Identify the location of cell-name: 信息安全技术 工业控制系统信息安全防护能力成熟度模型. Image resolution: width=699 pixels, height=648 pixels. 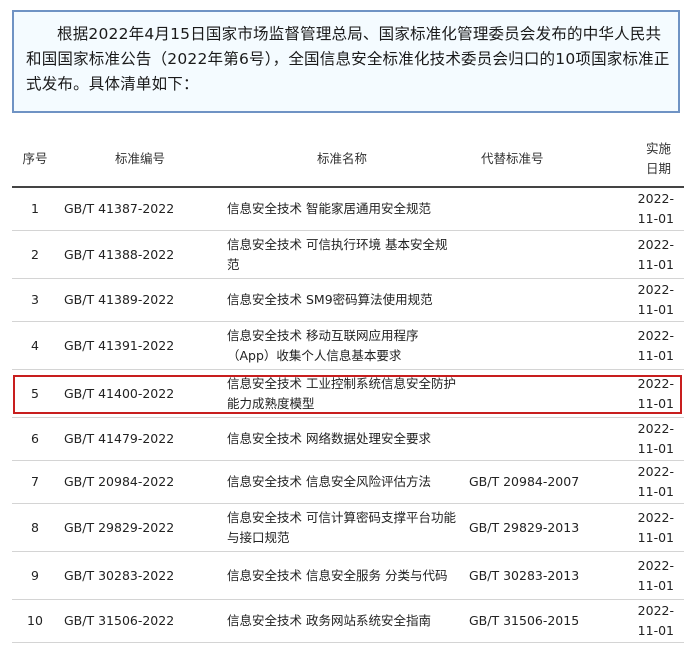
(341, 393).